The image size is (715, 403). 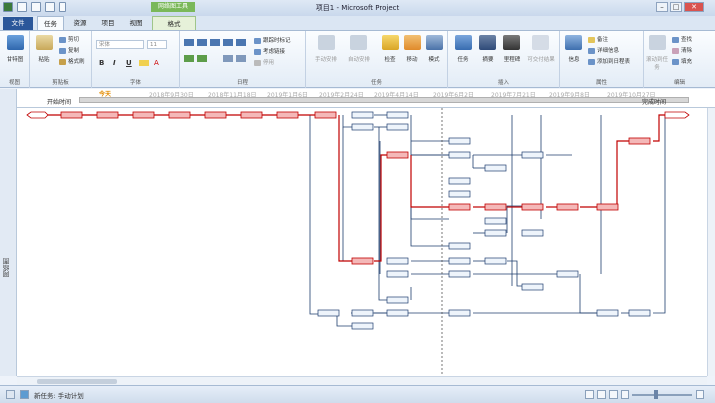 I want to click on follow-mark-button: 跟踪时标记, so click(x=272, y=40).